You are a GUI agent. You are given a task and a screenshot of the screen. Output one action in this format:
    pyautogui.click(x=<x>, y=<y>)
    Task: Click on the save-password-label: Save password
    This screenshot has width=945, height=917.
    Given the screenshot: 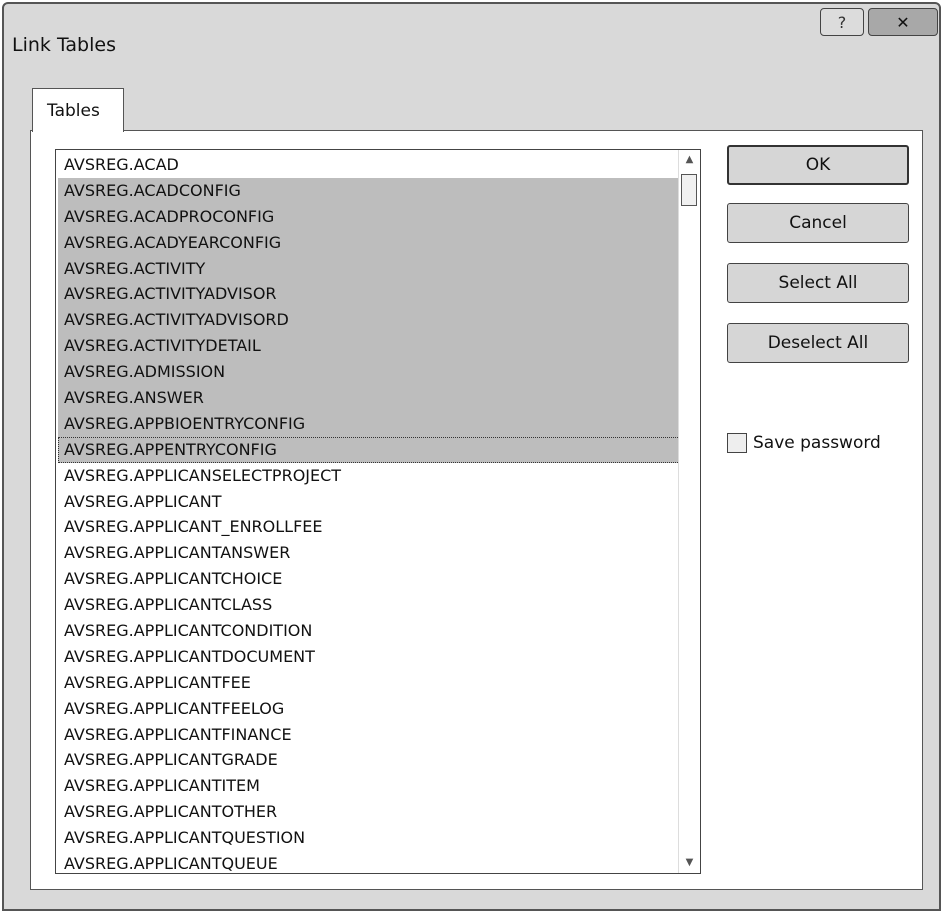 What is the action you would take?
    pyautogui.click(x=817, y=443)
    